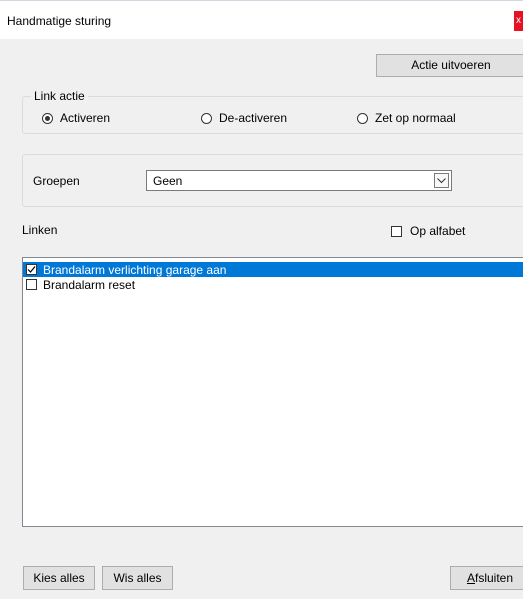  Describe the element at coordinates (494, 578) in the screenshot. I see `afsluiten-label: fsluiten` at that location.